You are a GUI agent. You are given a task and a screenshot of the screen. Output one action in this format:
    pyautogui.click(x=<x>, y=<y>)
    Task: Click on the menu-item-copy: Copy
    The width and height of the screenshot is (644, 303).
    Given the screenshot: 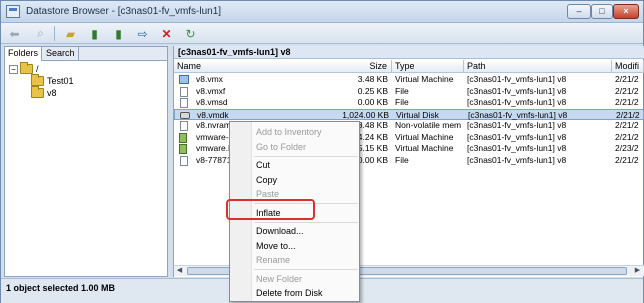 What is the action you would take?
    pyautogui.click(x=266, y=180)
    